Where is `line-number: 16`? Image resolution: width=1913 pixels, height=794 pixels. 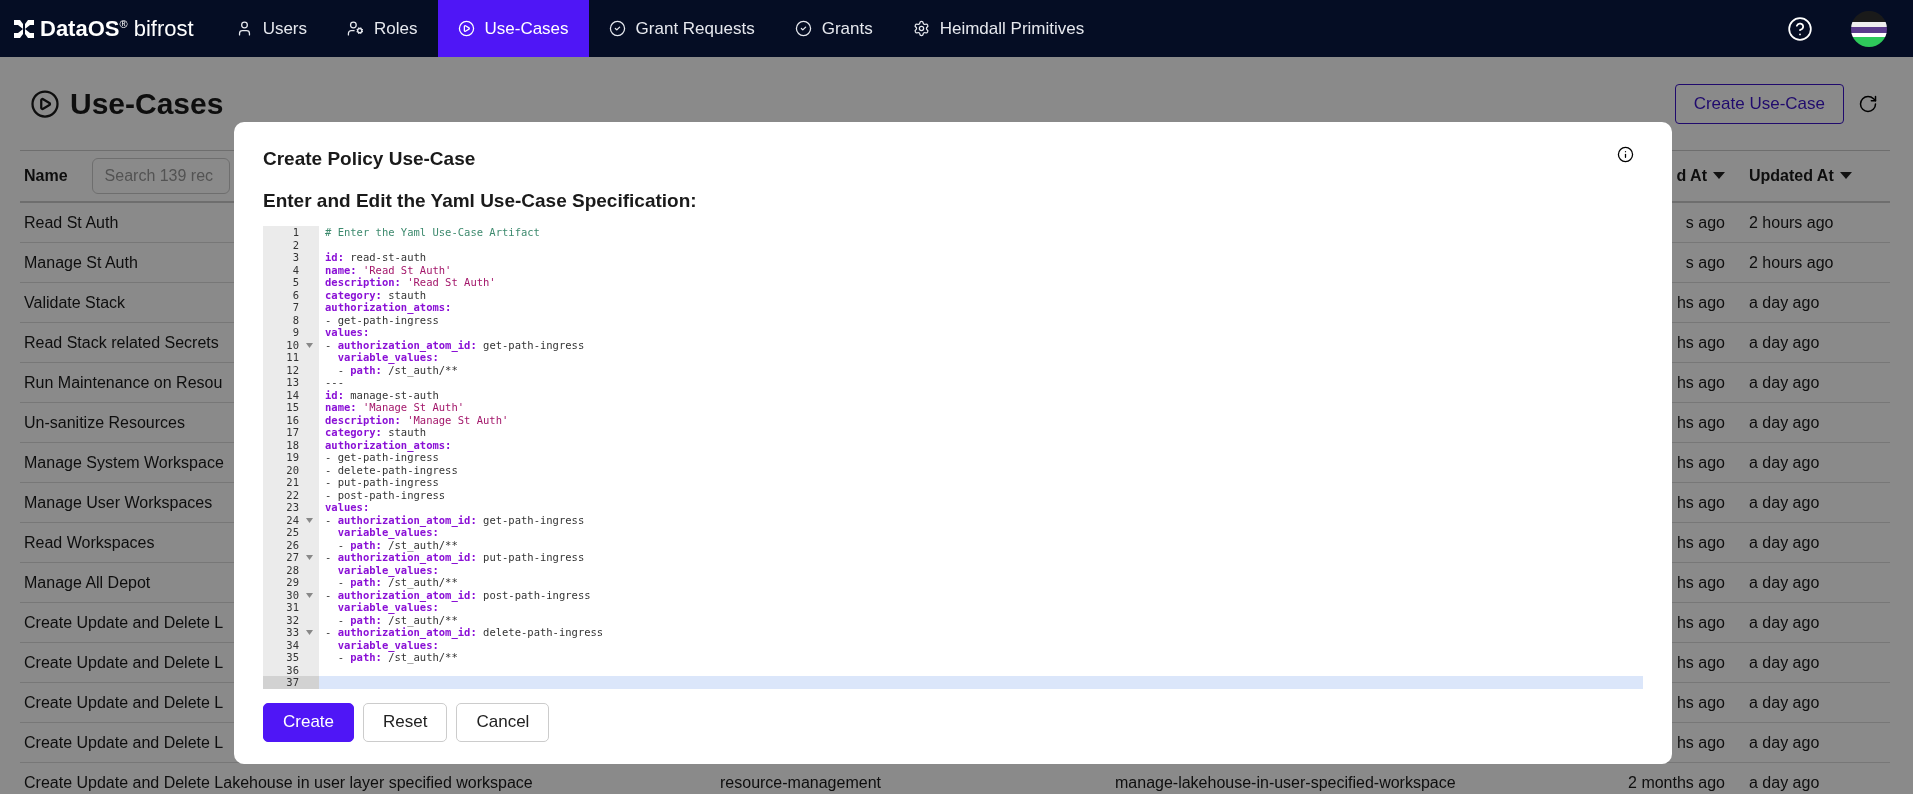
line-number: 16 is located at coordinates (292, 419).